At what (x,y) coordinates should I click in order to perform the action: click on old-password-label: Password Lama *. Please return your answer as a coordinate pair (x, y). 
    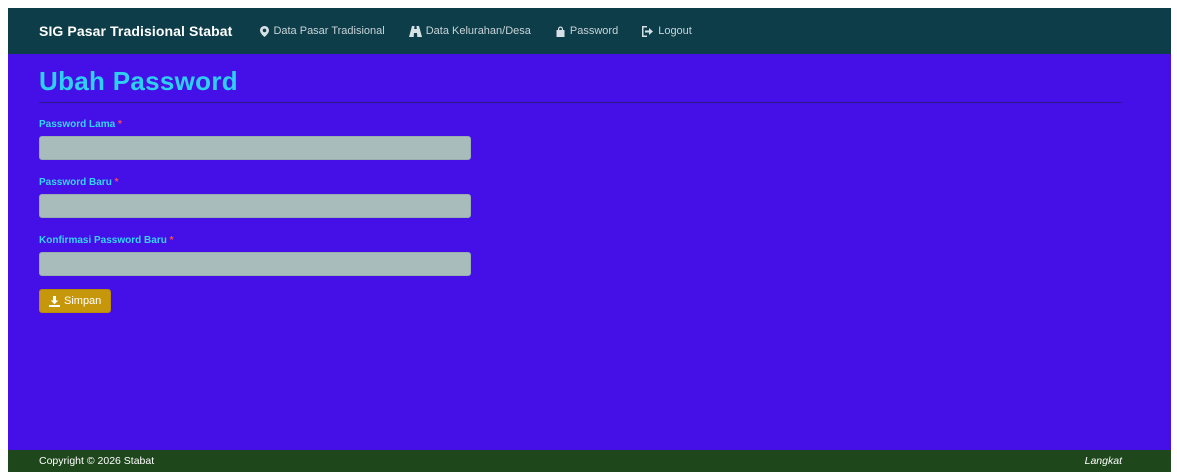
    Looking at the image, I should click on (580, 124).